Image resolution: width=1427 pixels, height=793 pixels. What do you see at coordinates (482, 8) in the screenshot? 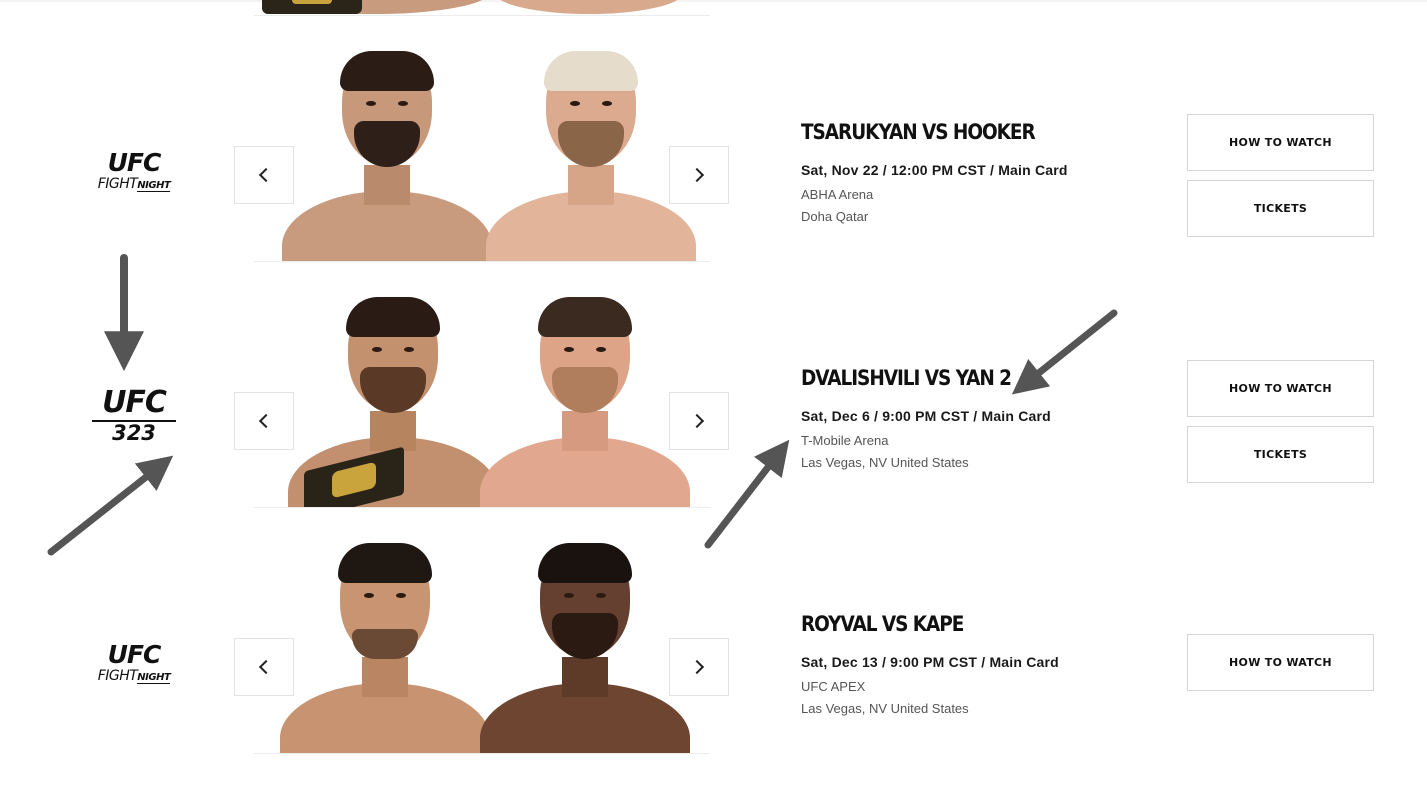
I see `previous-event-fighter-image` at bounding box center [482, 8].